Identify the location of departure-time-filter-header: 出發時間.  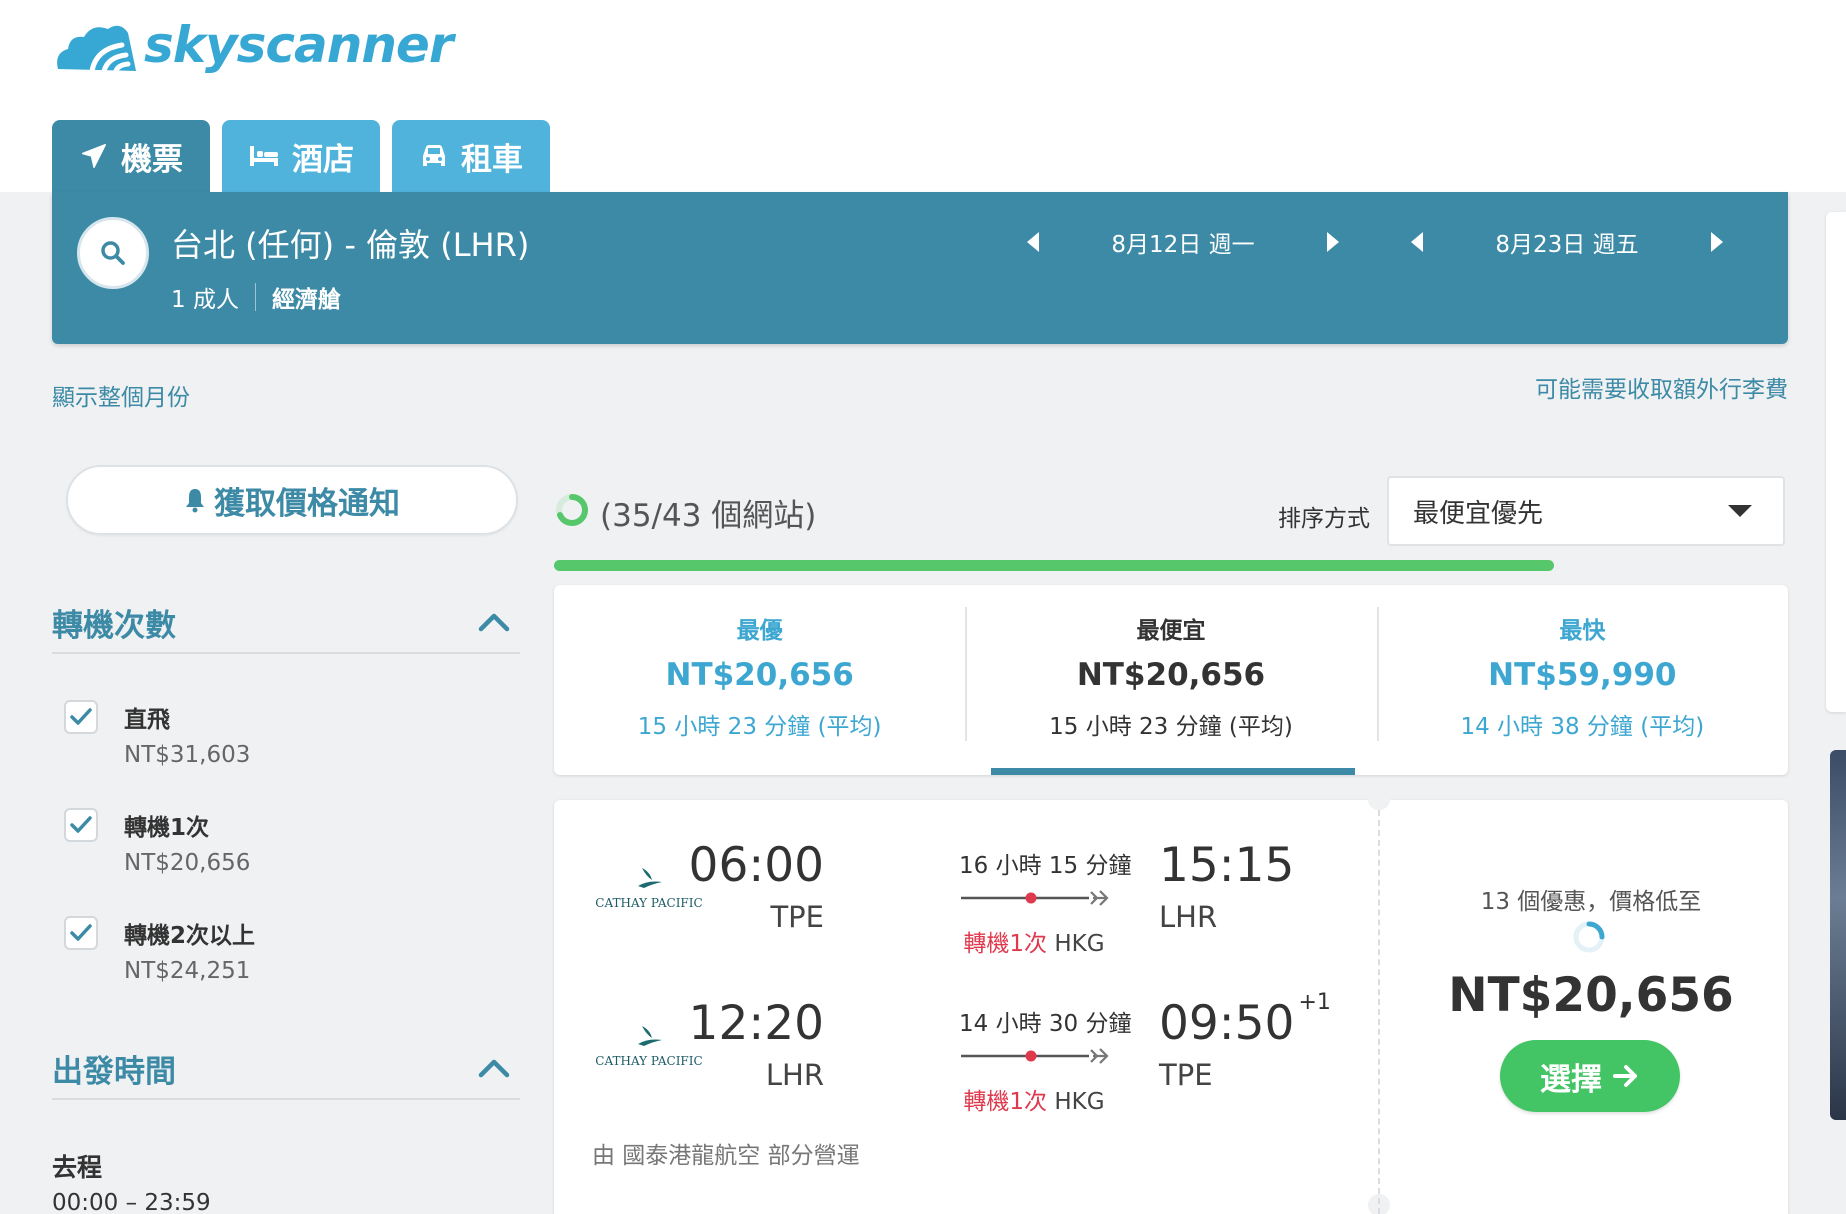
(286, 1069).